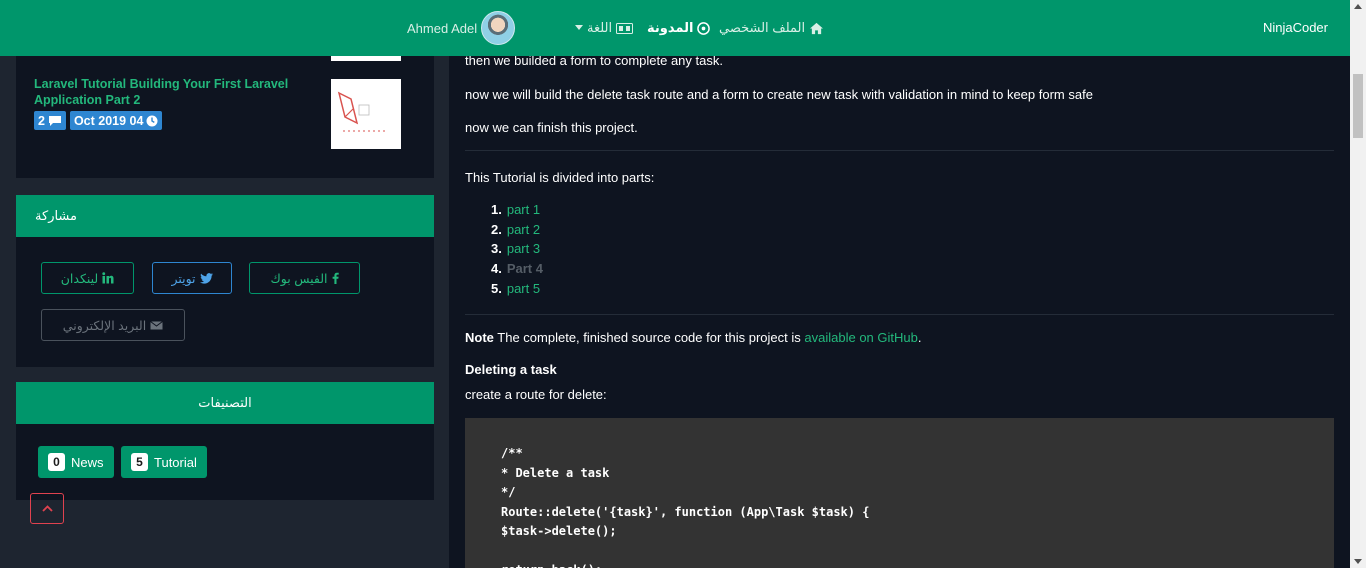 The image size is (1366, 568). What do you see at coordinates (183, 278) in the screenshot?
I see `twitter-label: تويتر` at bounding box center [183, 278].